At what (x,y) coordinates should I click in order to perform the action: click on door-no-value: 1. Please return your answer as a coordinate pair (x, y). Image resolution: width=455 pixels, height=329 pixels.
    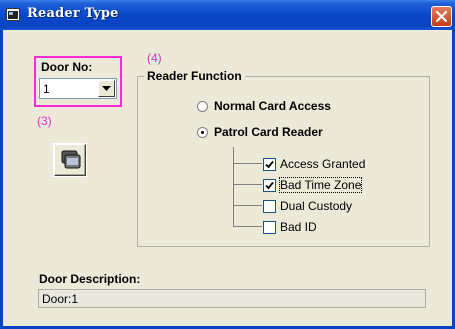
    Looking at the image, I should click on (46, 89).